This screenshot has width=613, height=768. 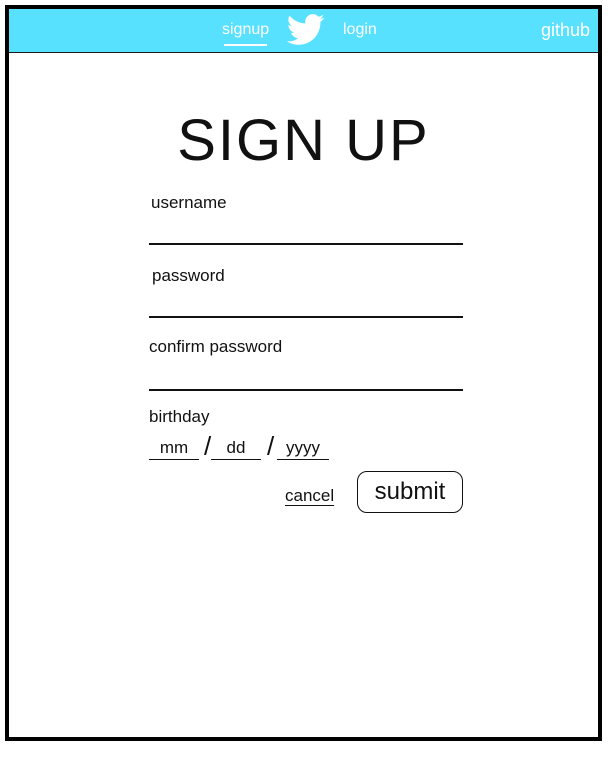 I want to click on nav-signup-link: signup, so click(x=245, y=33).